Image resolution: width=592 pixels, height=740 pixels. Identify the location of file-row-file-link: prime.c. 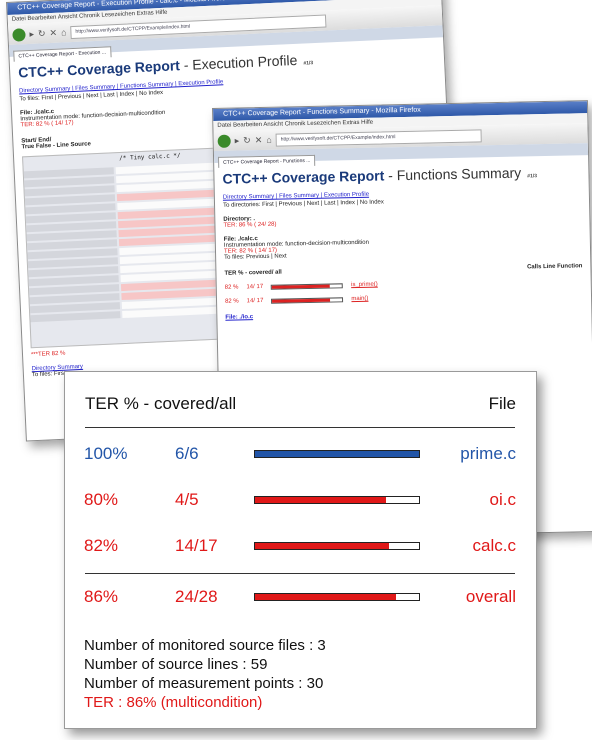
(488, 454).